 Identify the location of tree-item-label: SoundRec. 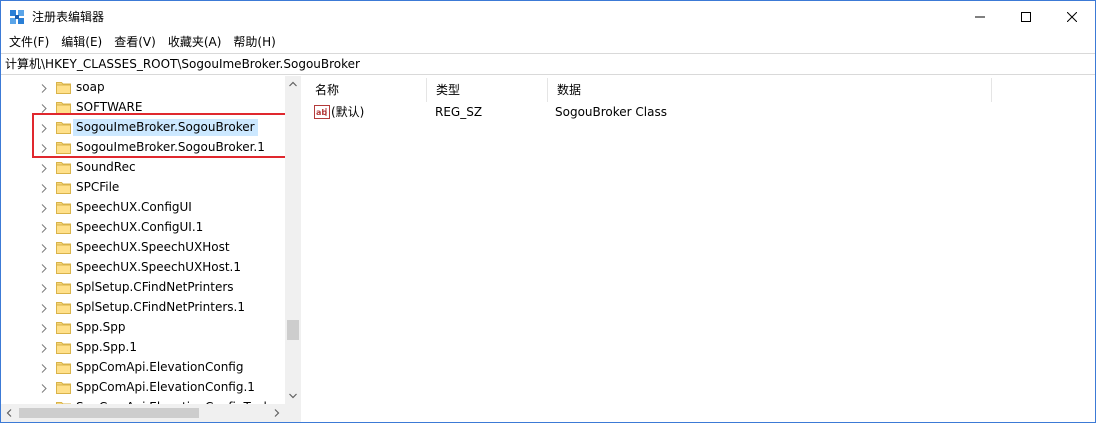
(106, 167).